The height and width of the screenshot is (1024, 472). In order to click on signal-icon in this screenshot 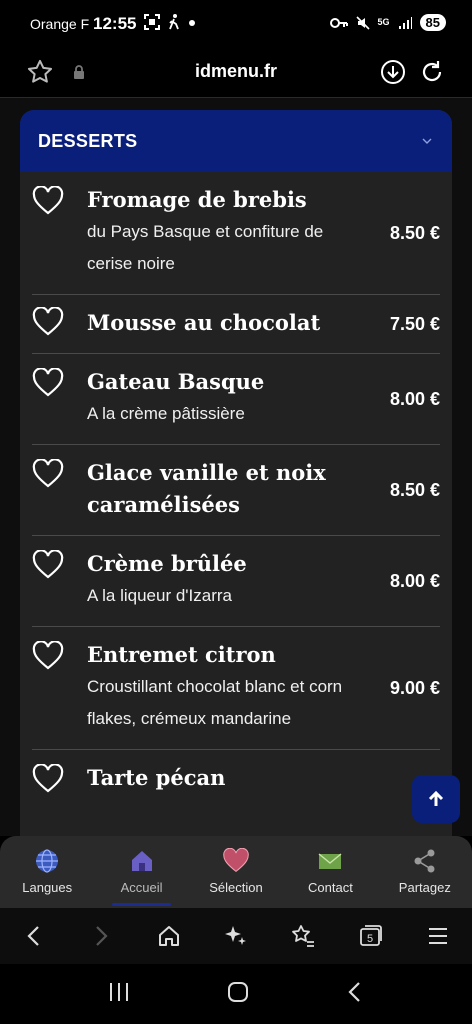, I will do `click(405, 22)`.